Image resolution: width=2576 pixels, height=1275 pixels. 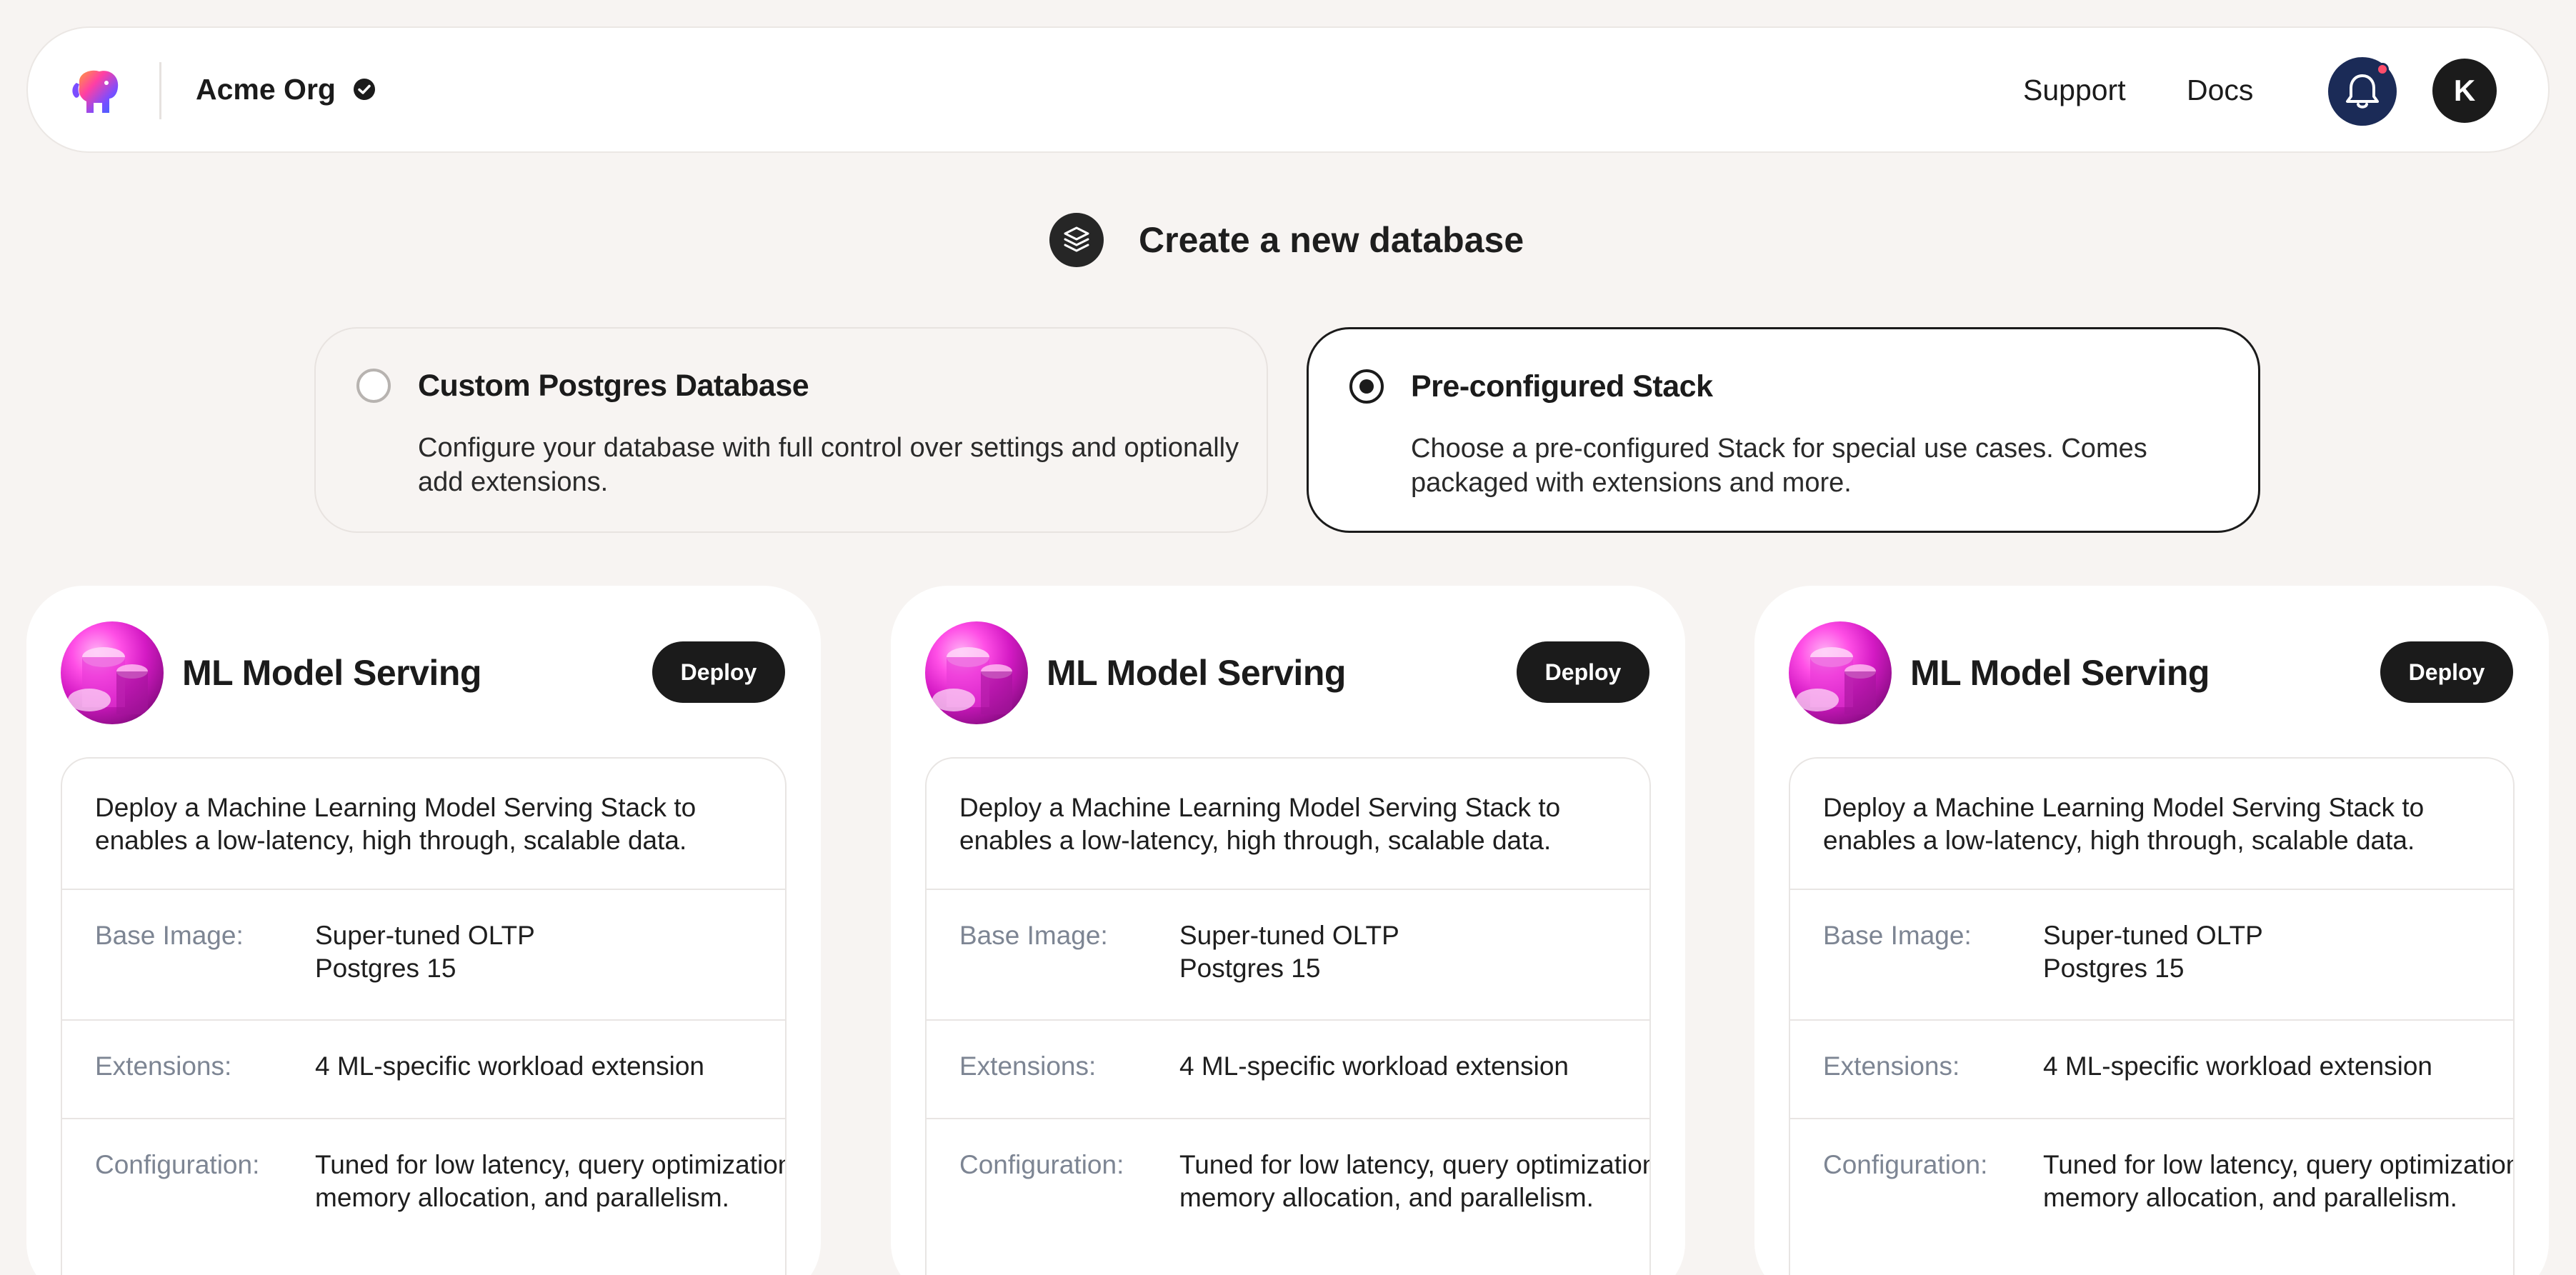 I want to click on verified-check-icon, so click(x=365, y=89).